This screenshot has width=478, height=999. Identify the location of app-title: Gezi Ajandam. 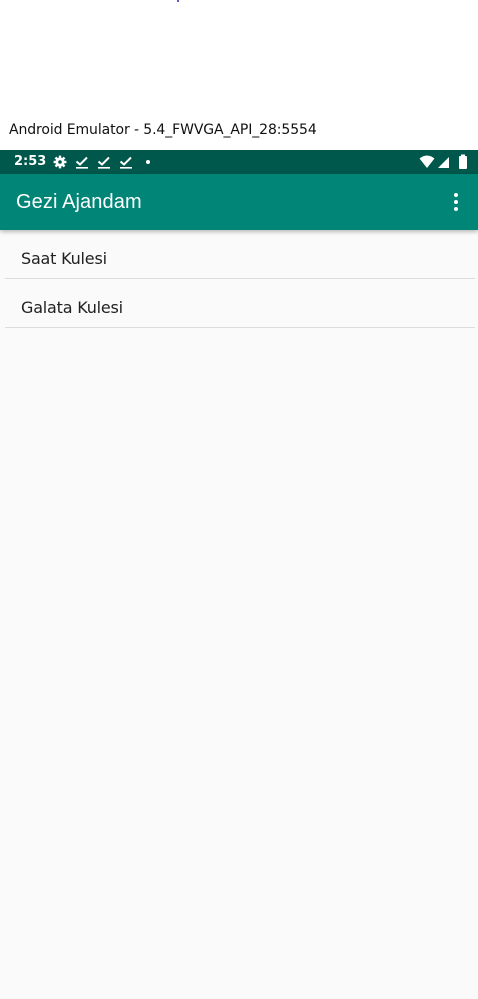
(79, 202).